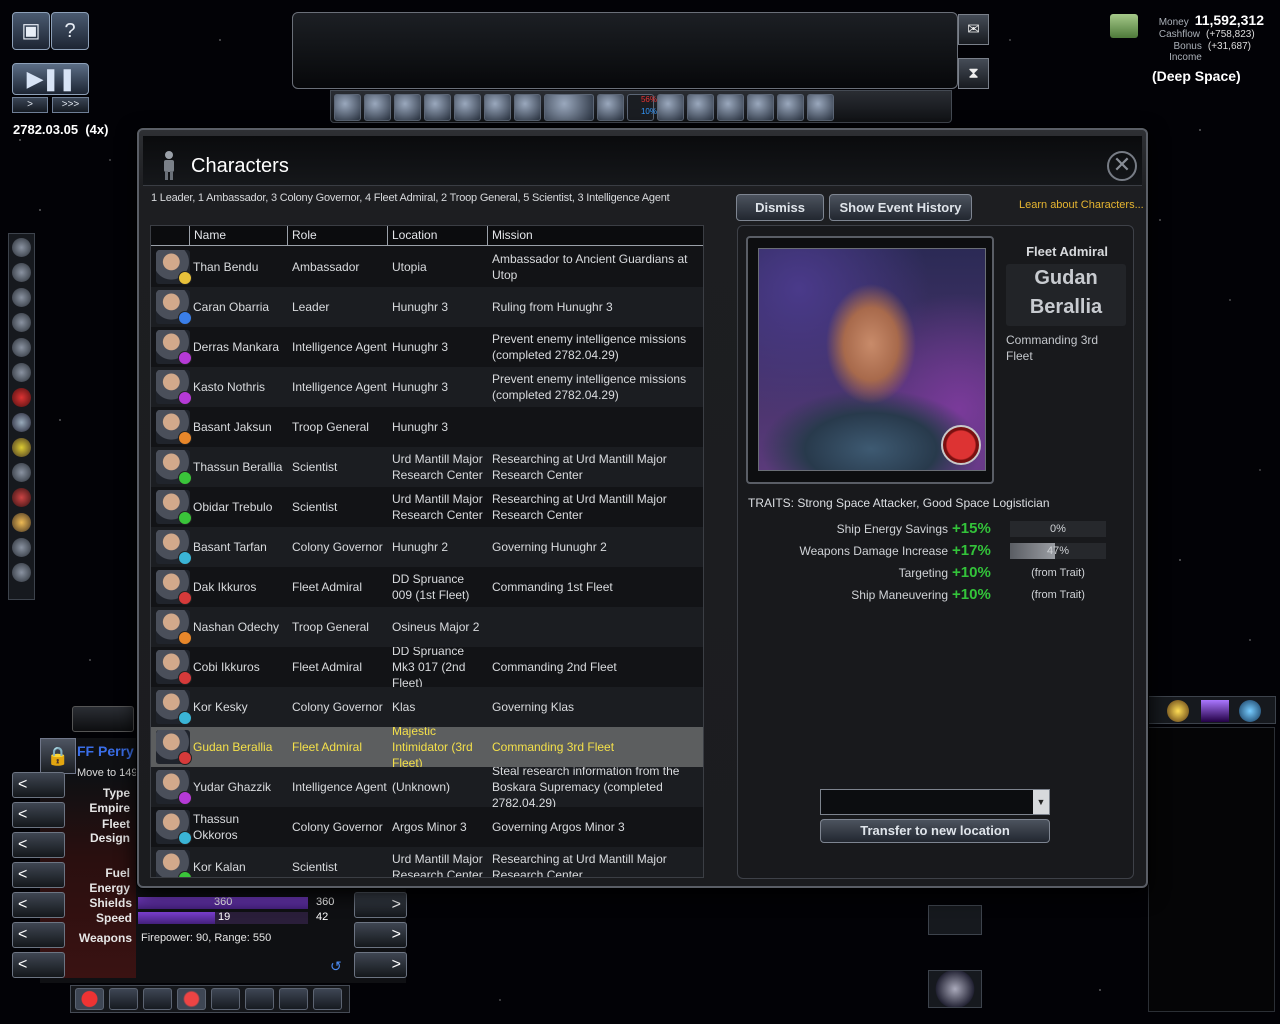  I want to click on character-name: Basant Jaksun, so click(232, 427).